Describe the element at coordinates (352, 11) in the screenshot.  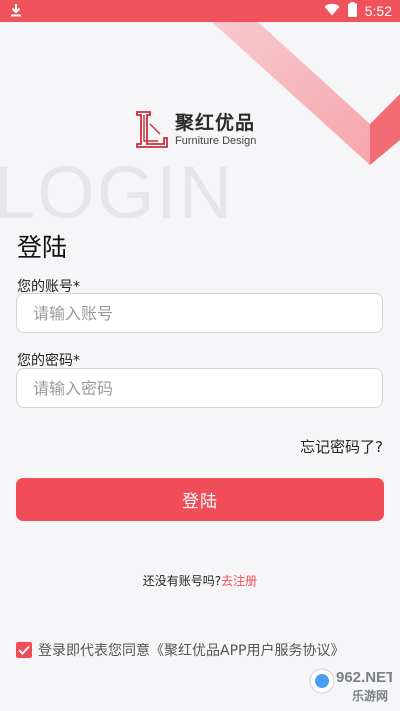
I see `battery-icon` at that location.